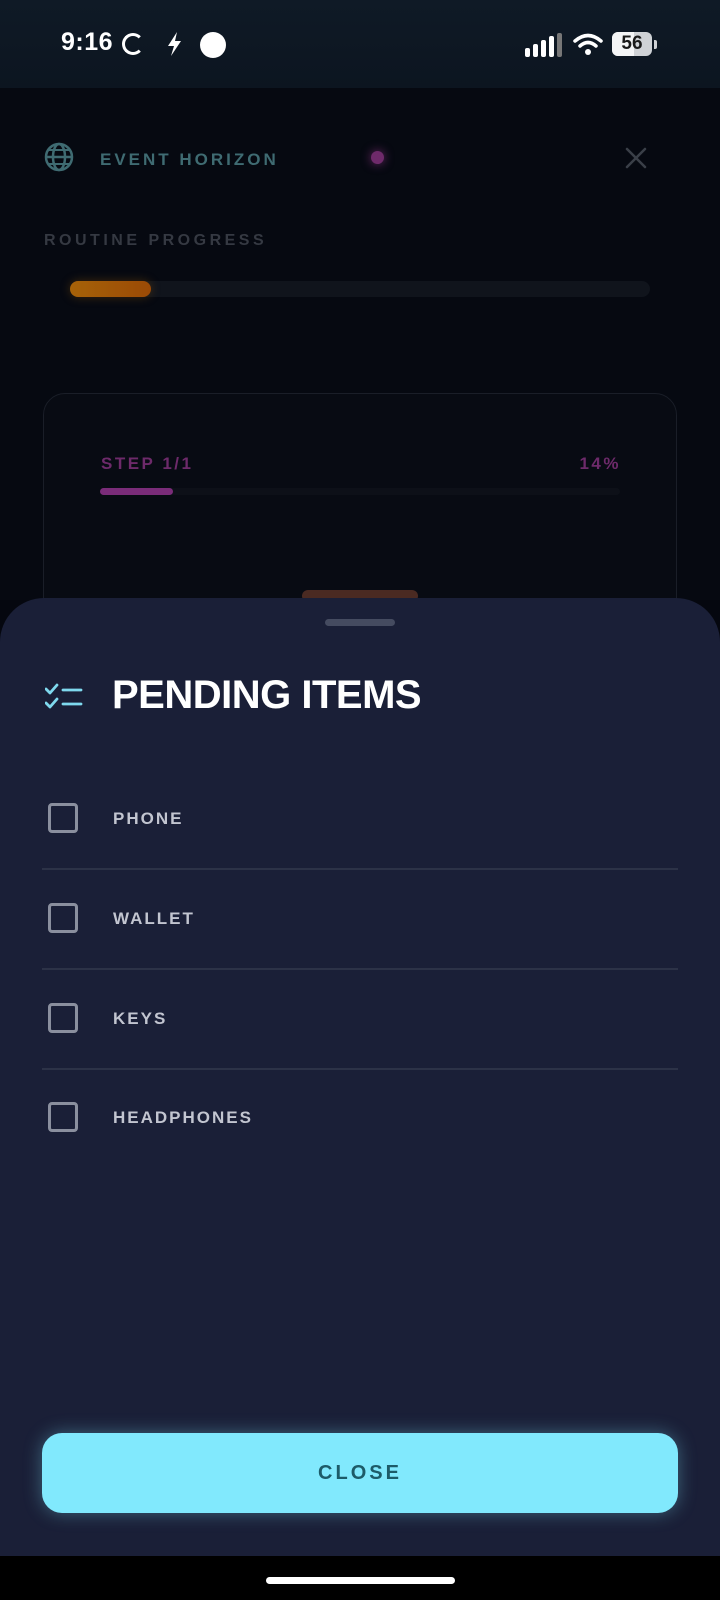 The width and height of the screenshot is (720, 1600). Describe the element at coordinates (360, 852) in the screenshot. I see `list-item-phone: PHONE` at that location.